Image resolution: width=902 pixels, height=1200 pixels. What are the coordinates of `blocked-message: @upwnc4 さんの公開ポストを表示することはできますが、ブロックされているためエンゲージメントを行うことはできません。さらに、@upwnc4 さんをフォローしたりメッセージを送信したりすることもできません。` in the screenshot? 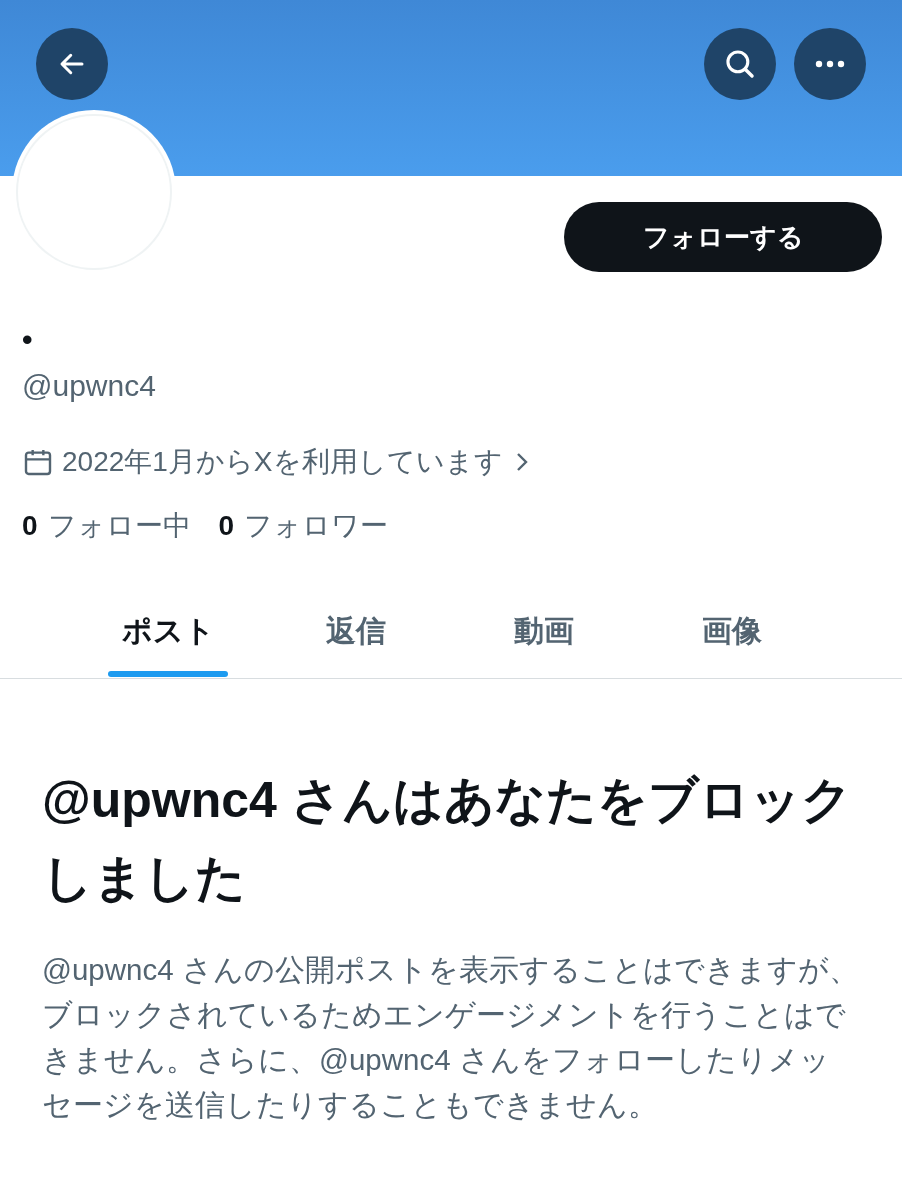 It's located at (451, 1037).